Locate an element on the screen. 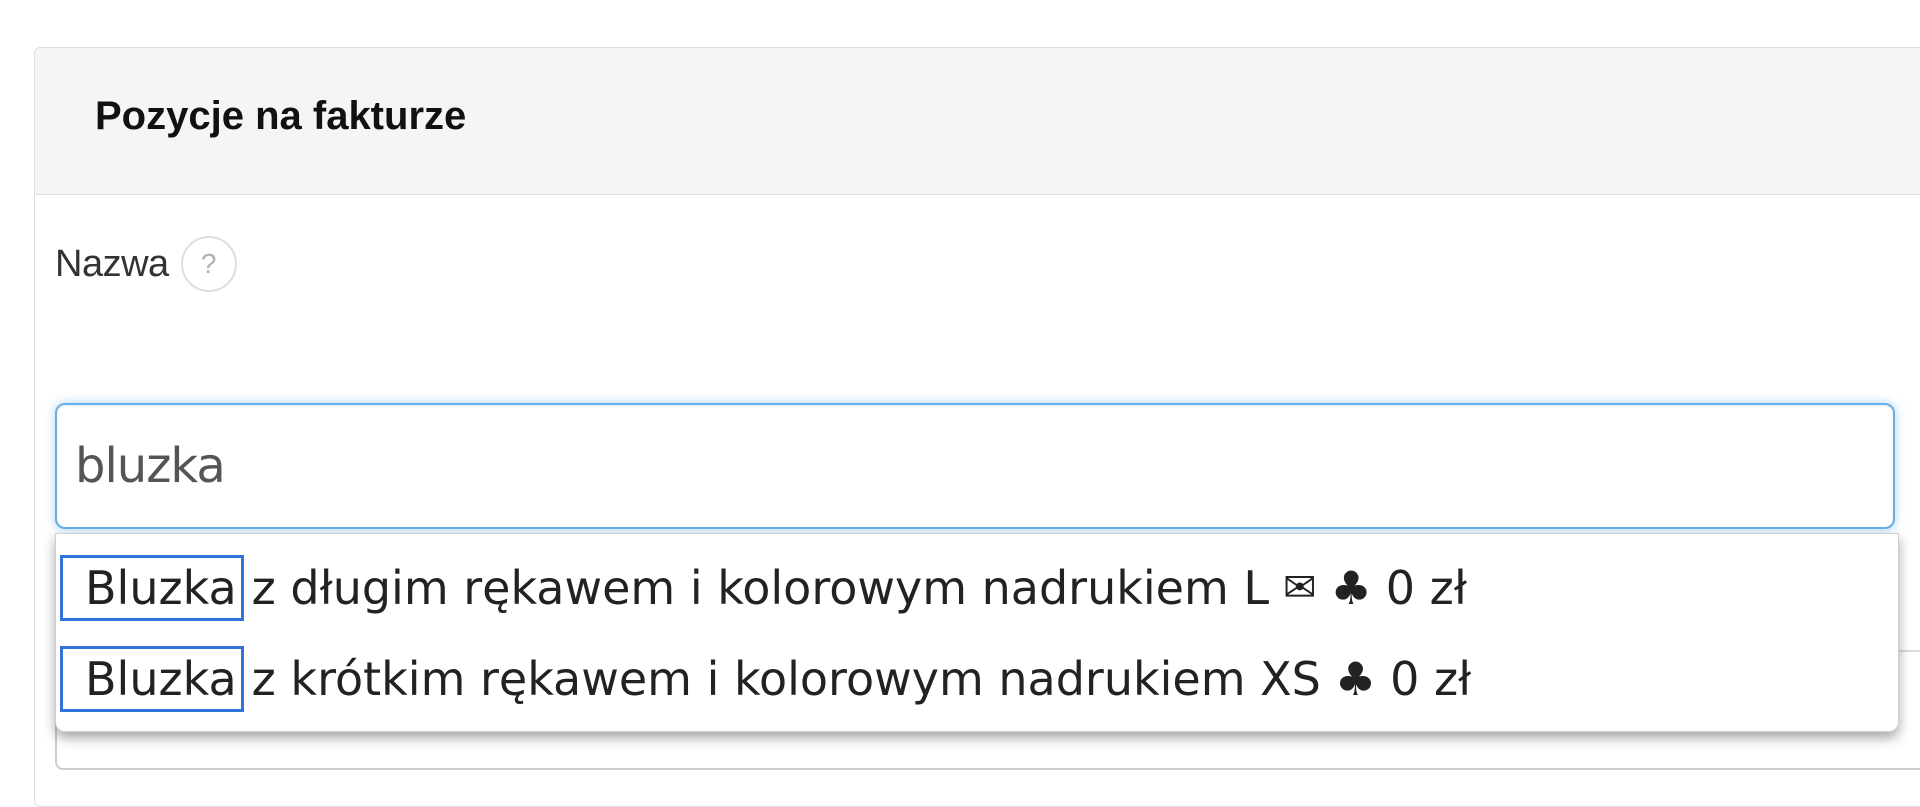  name-field-label-group: Nazwa ? is located at coordinates (146, 264).